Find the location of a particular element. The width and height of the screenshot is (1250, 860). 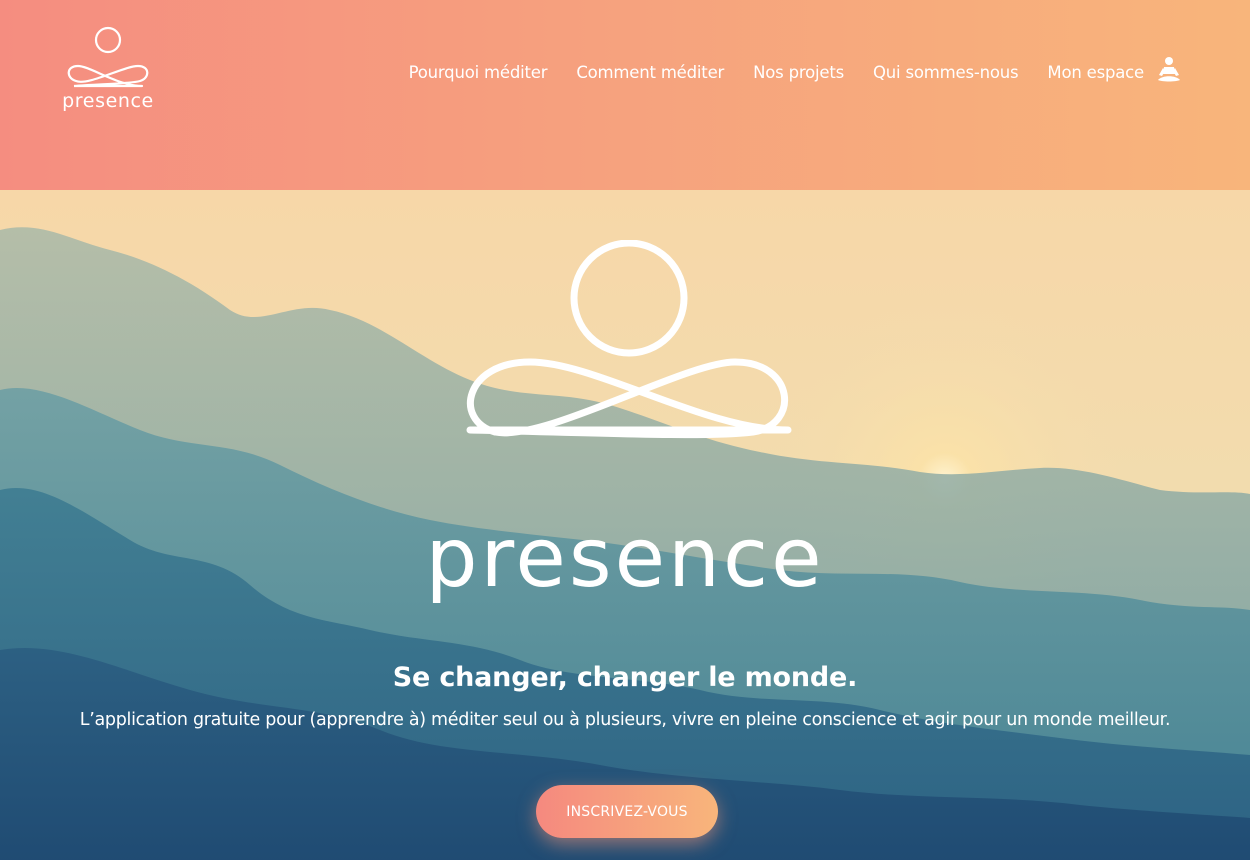

nav-link-mon-espace: Mon espace is located at coordinates (1114, 72).